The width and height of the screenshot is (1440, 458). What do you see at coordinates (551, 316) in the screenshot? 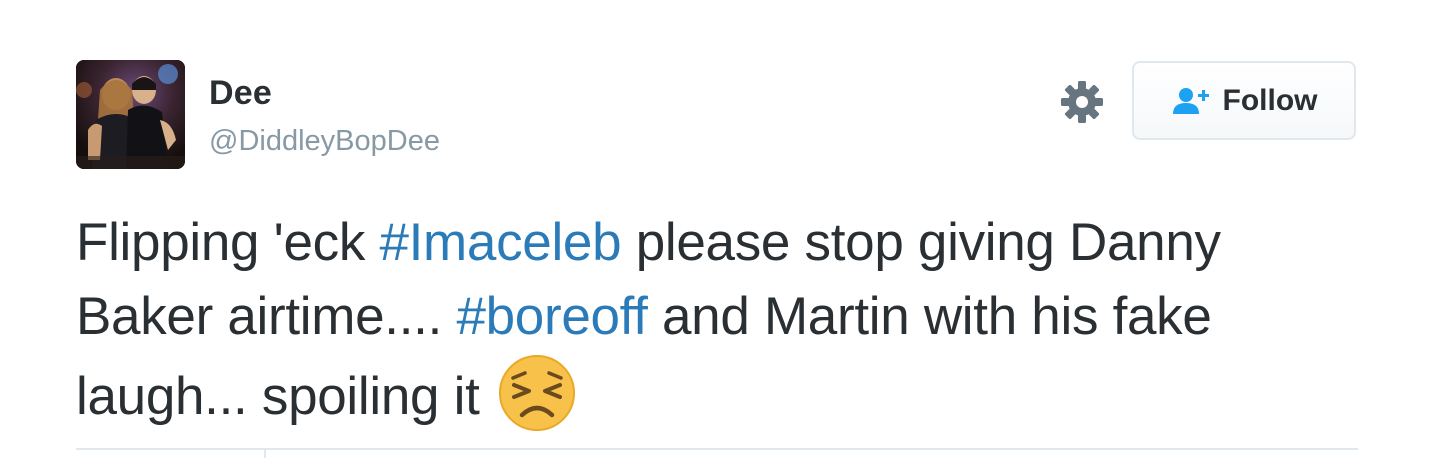
I see `hashtag-link: #boreoff` at bounding box center [551, 316].